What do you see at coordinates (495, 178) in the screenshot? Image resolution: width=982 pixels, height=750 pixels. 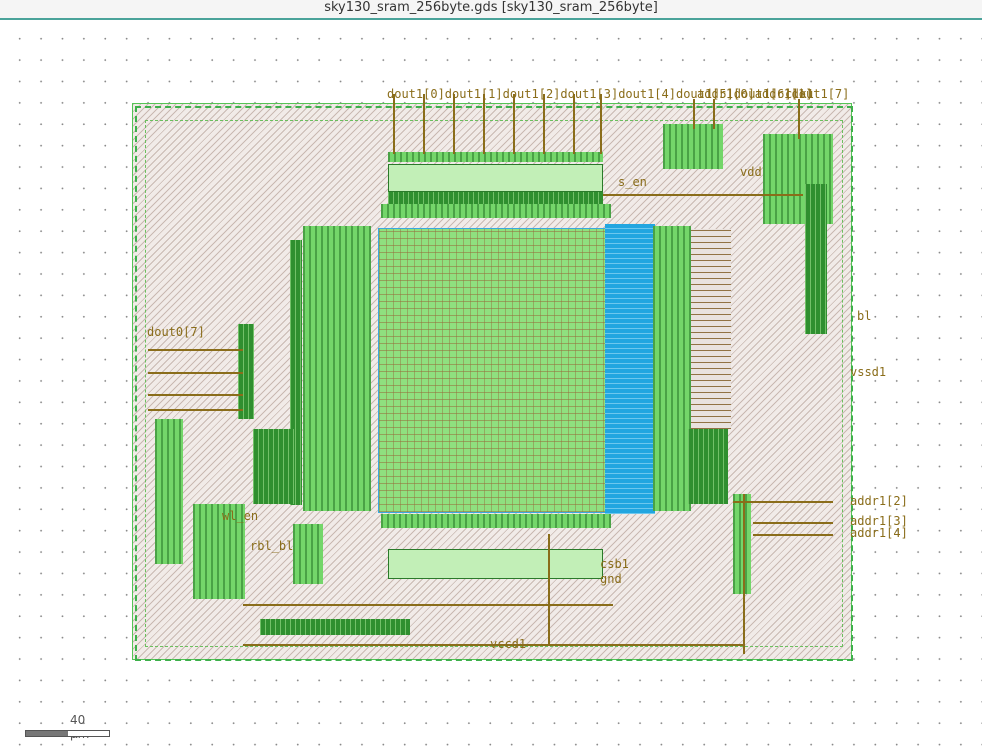 I see `dout-cells-top` at bounding box center [495, 178].